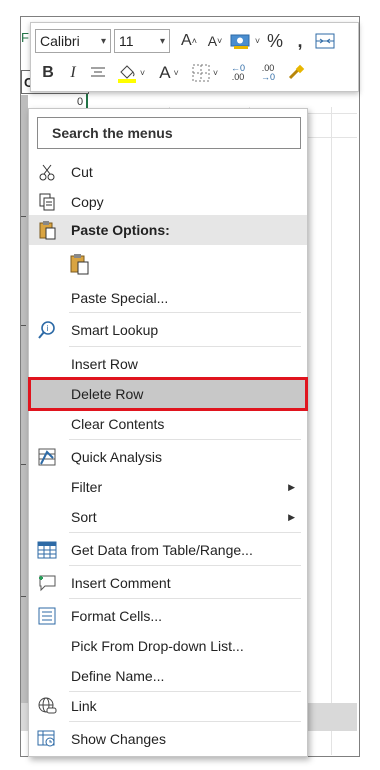 The height and width of the screenshot is (770, 380). I want to click on menu-item-label: Smart Lookup, so click(115, 330).